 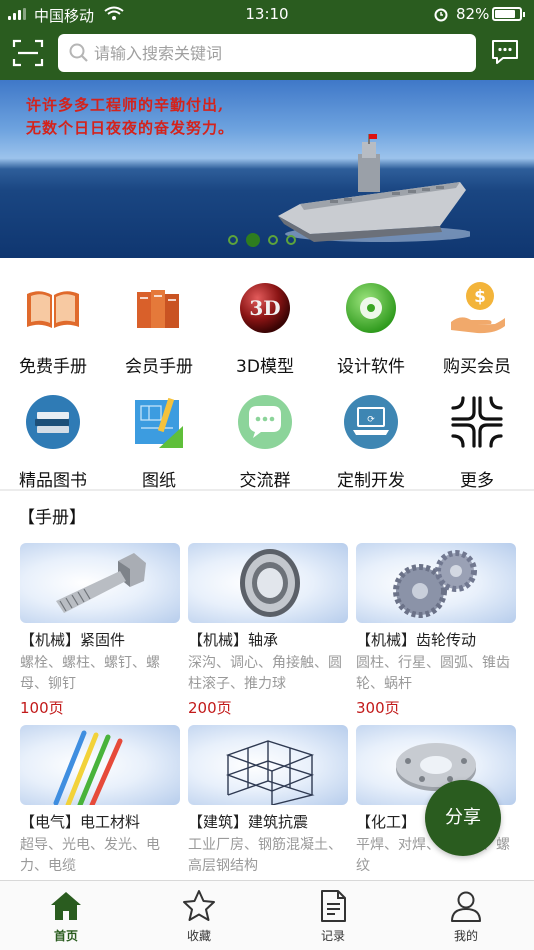 What do you see at coordinates (199, 905) in the screenshot?
I see `star-icon` at bounding box center [199, 905].